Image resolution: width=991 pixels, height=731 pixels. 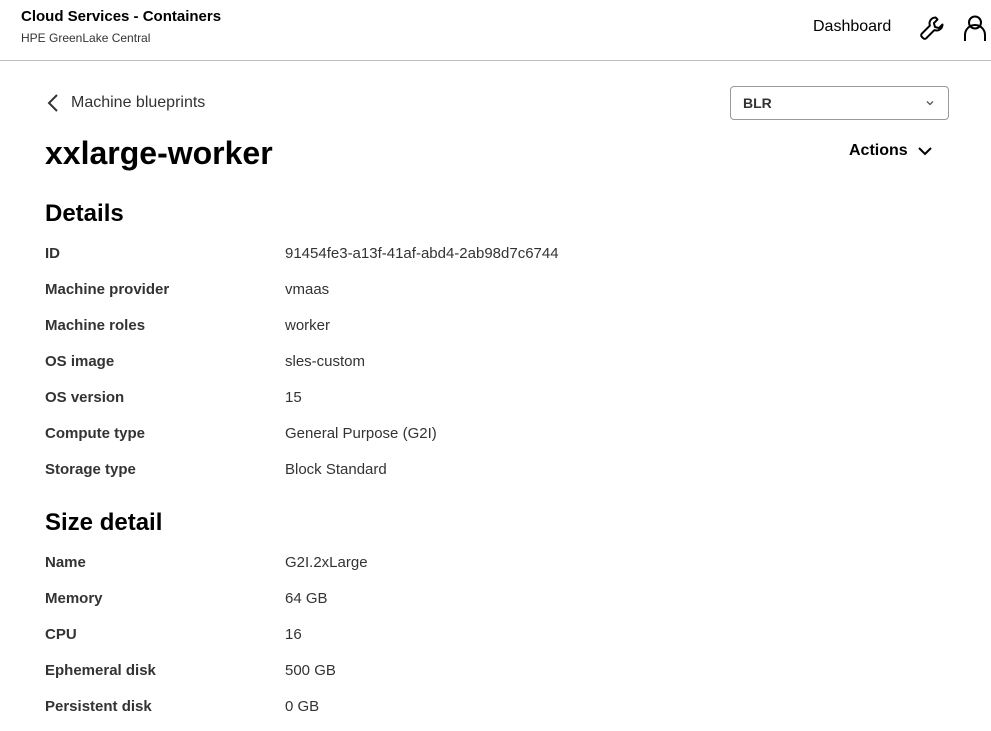 I want to click on detail-key: OS version, so click(x=85, y=397).